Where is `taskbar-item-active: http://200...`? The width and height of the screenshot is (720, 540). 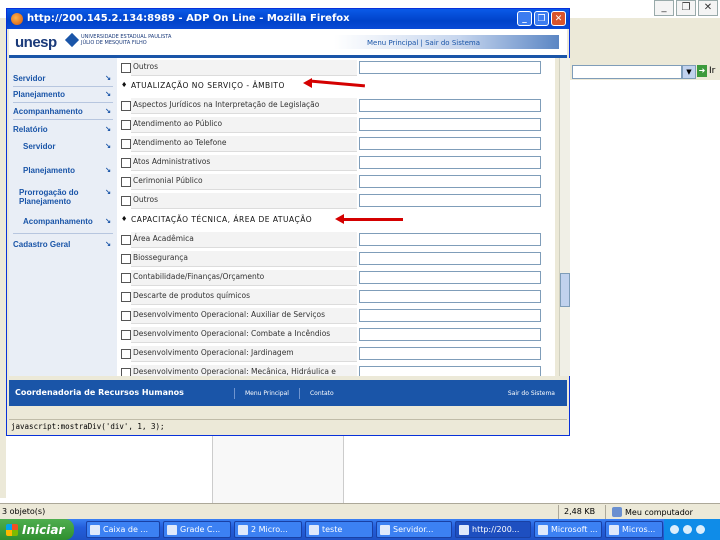
taskbar-item-active: http://200... is located at coordinates (493, 529).